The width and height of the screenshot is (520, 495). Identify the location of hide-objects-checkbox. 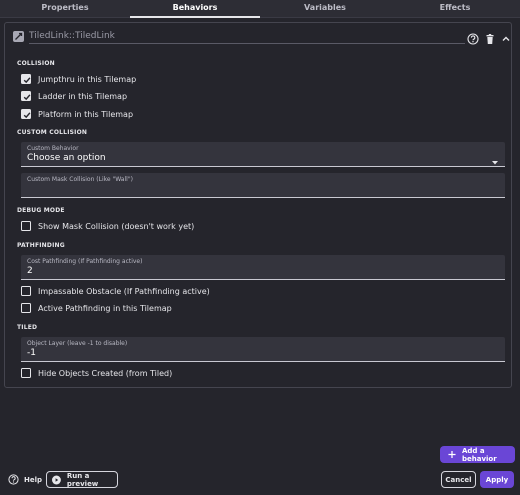
(26, 373).